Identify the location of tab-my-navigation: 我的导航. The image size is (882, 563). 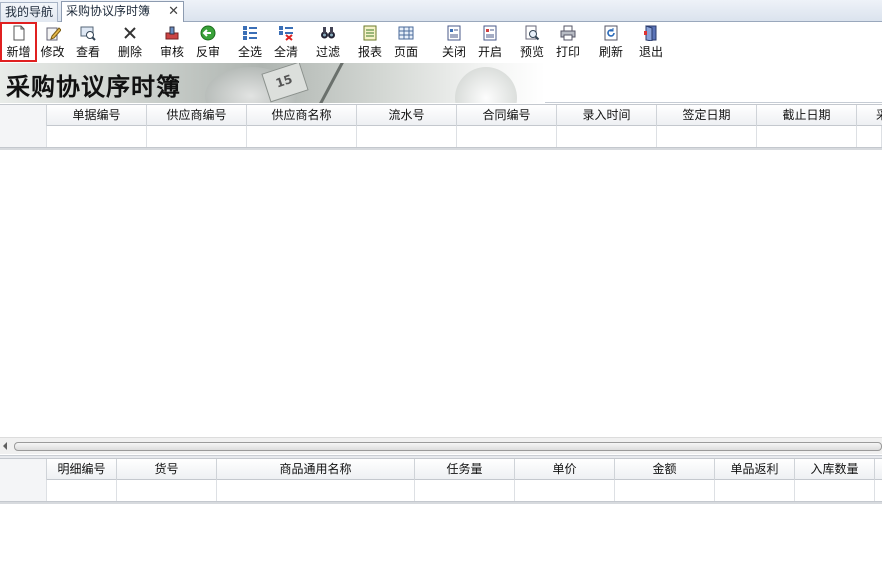
(29, 12).